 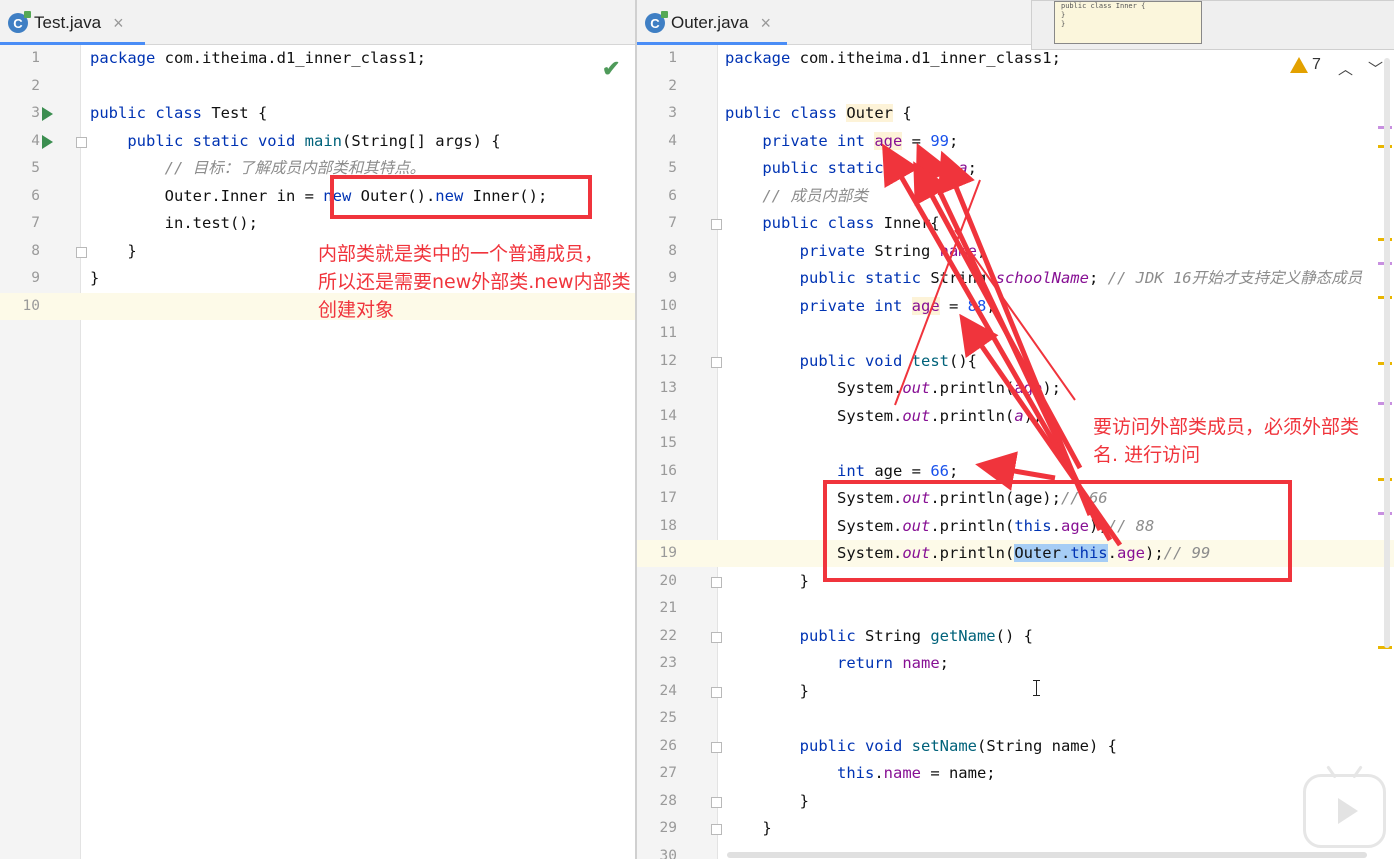 What do you see at coordinates (1098, 278) in the screenshot?
I see `code-token: ;` at bounding box center [1098, 278].